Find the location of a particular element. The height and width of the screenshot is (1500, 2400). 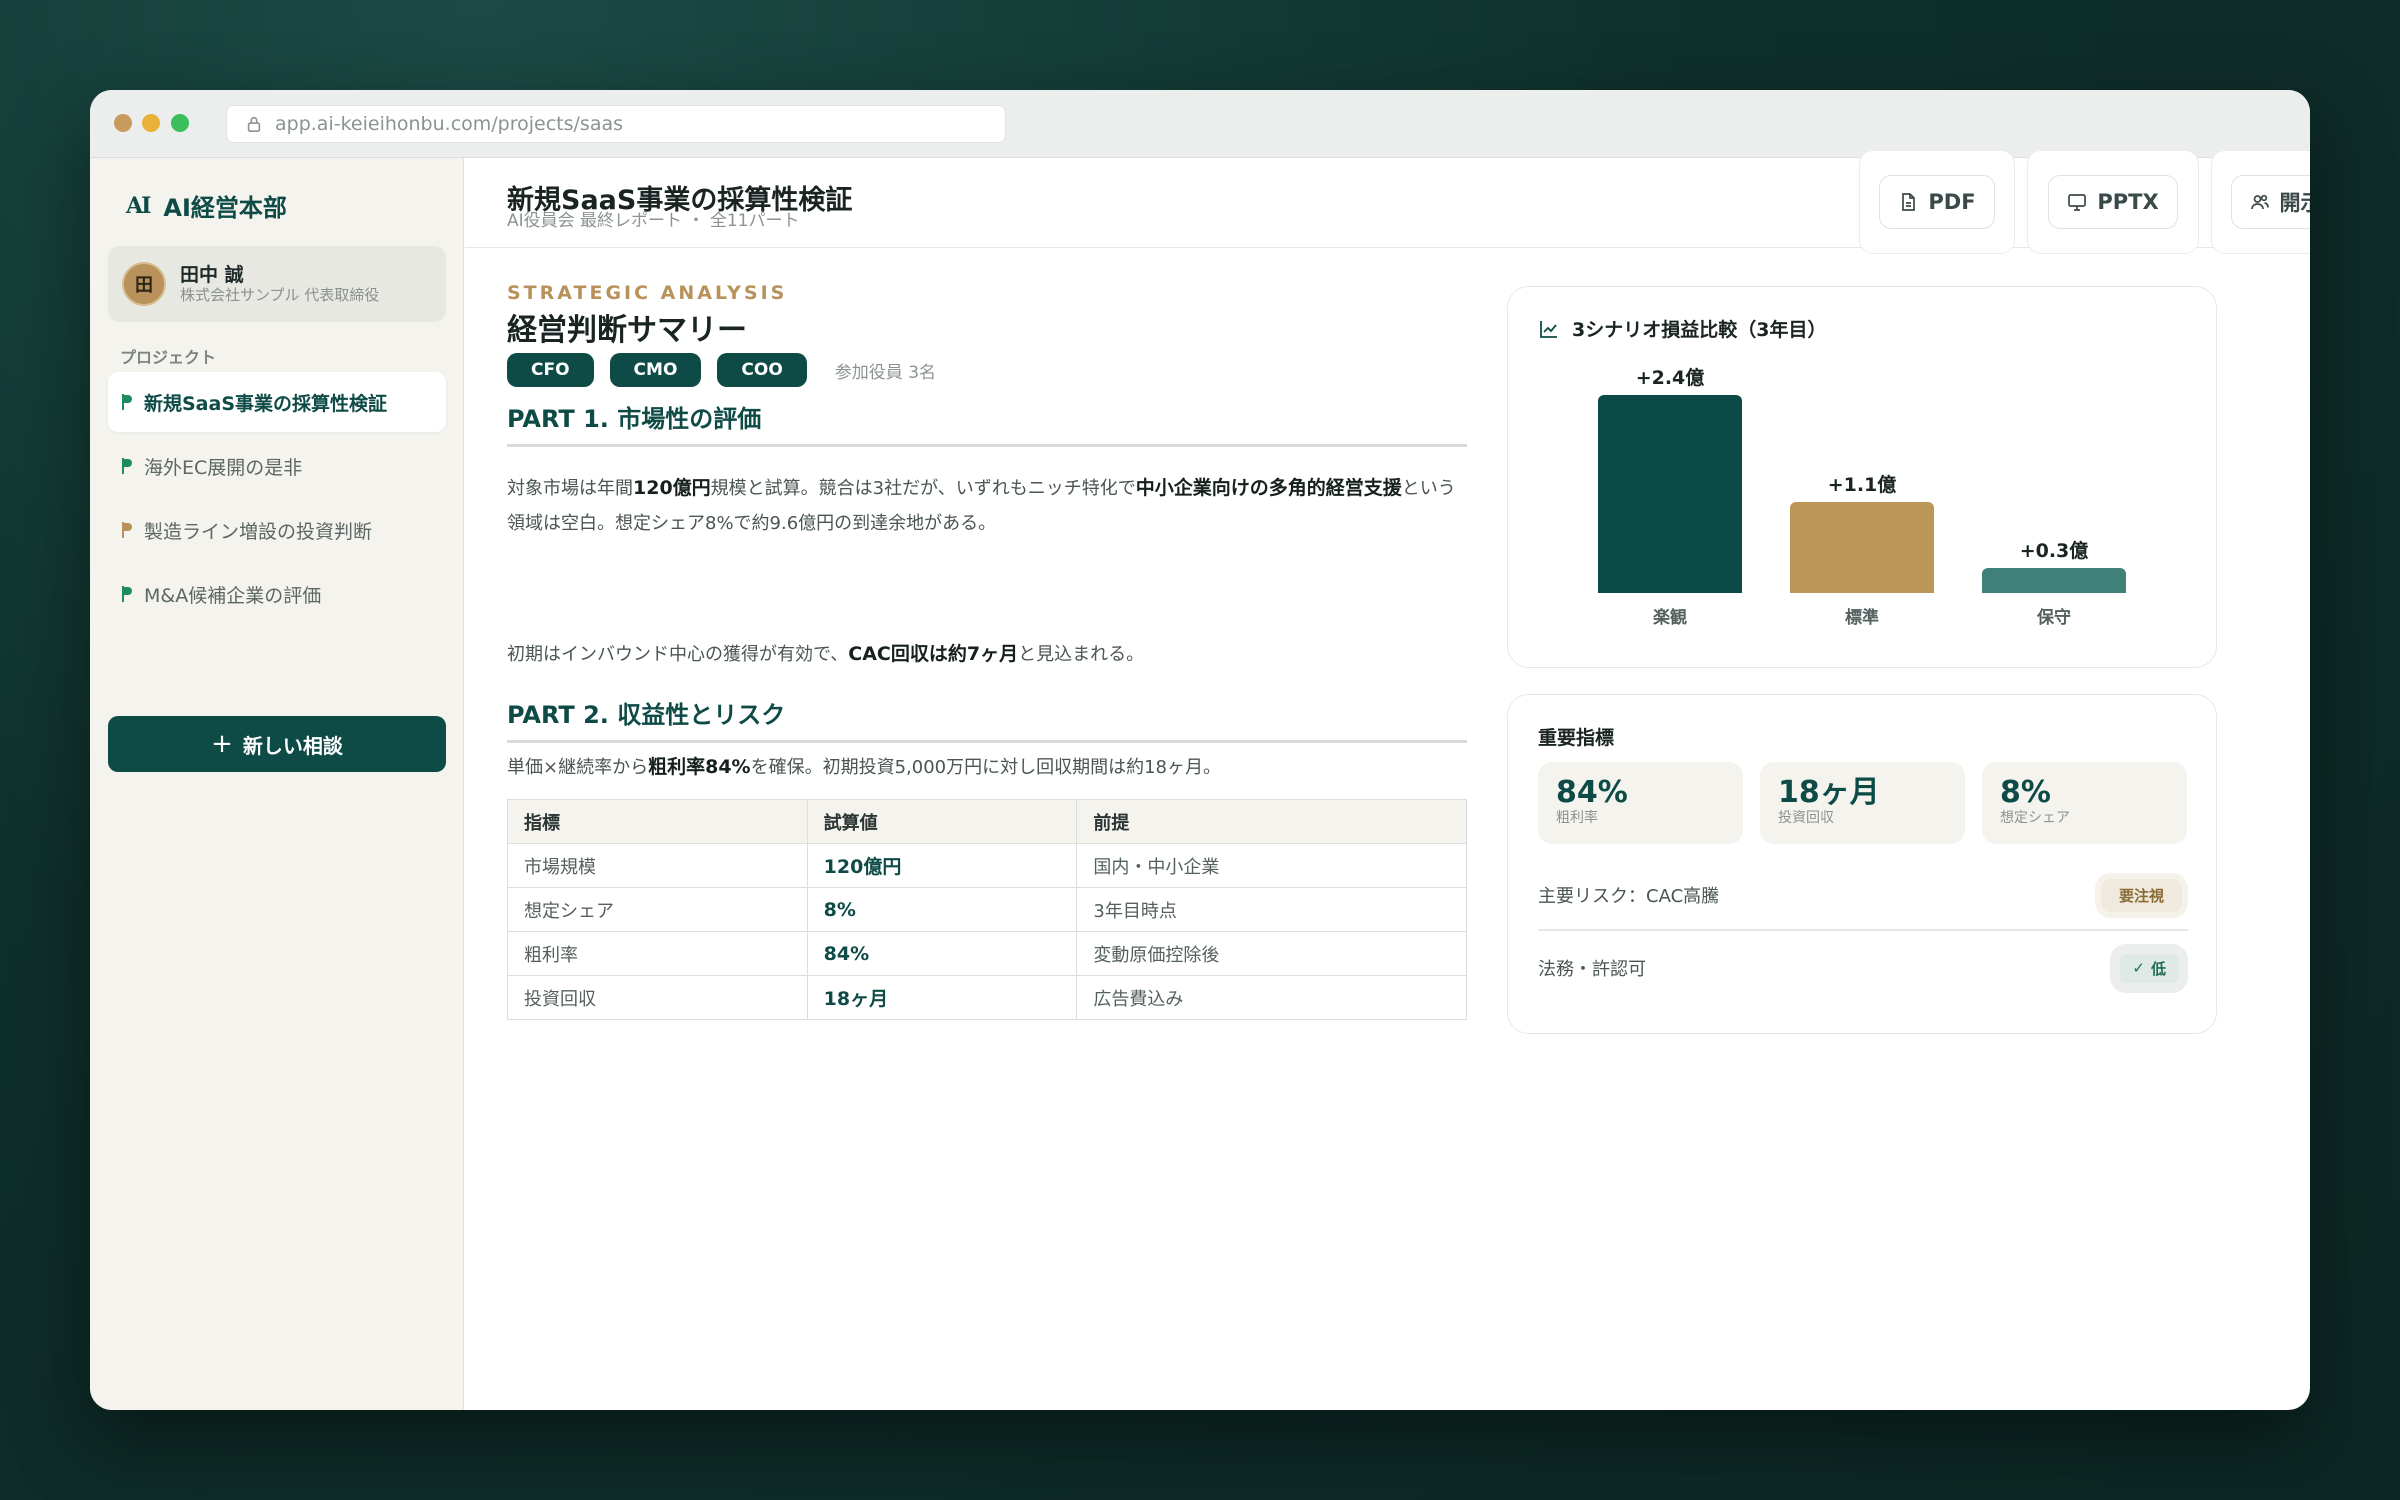

bar-category-label: 保守 is located at coordinates (2054, 618).